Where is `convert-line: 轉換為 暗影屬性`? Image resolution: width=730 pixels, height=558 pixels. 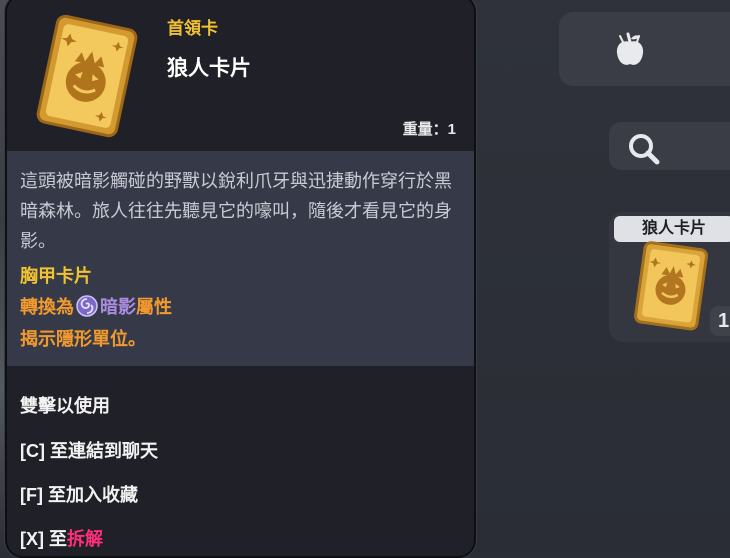 convert-line: 轉換為 暗影屬性 is located at coordinates (96, 307).